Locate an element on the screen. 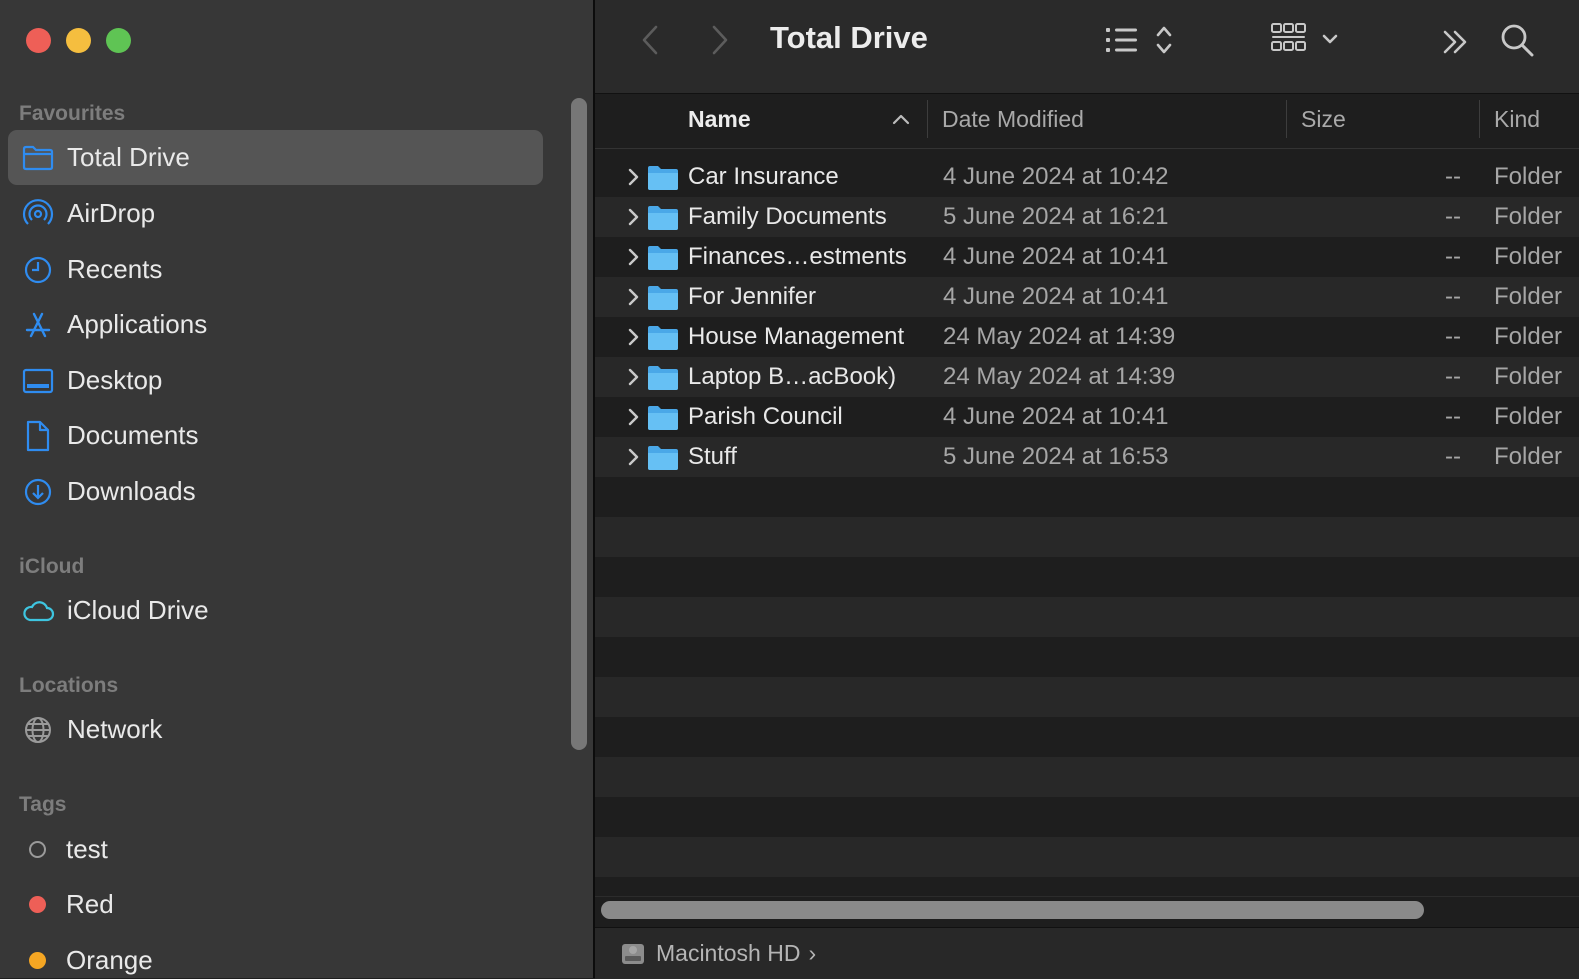 The image size is (1579, 979). tag-orange-dot-icon is located at coordinates (37, 960).